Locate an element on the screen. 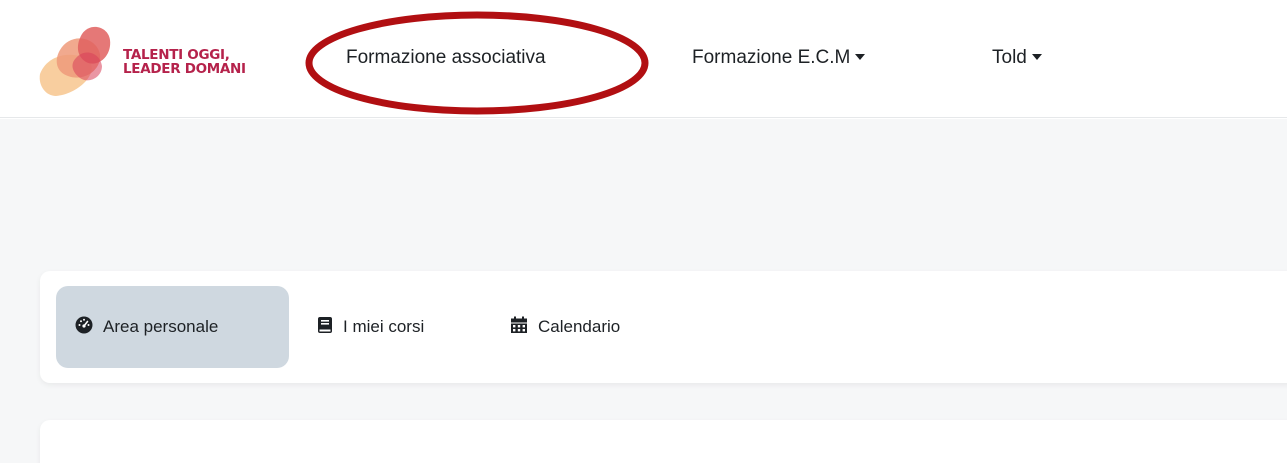 The height and width of the screenshot is (463, 1287). nav-told-dropdown: Told is located at coordinates (1017, 58).